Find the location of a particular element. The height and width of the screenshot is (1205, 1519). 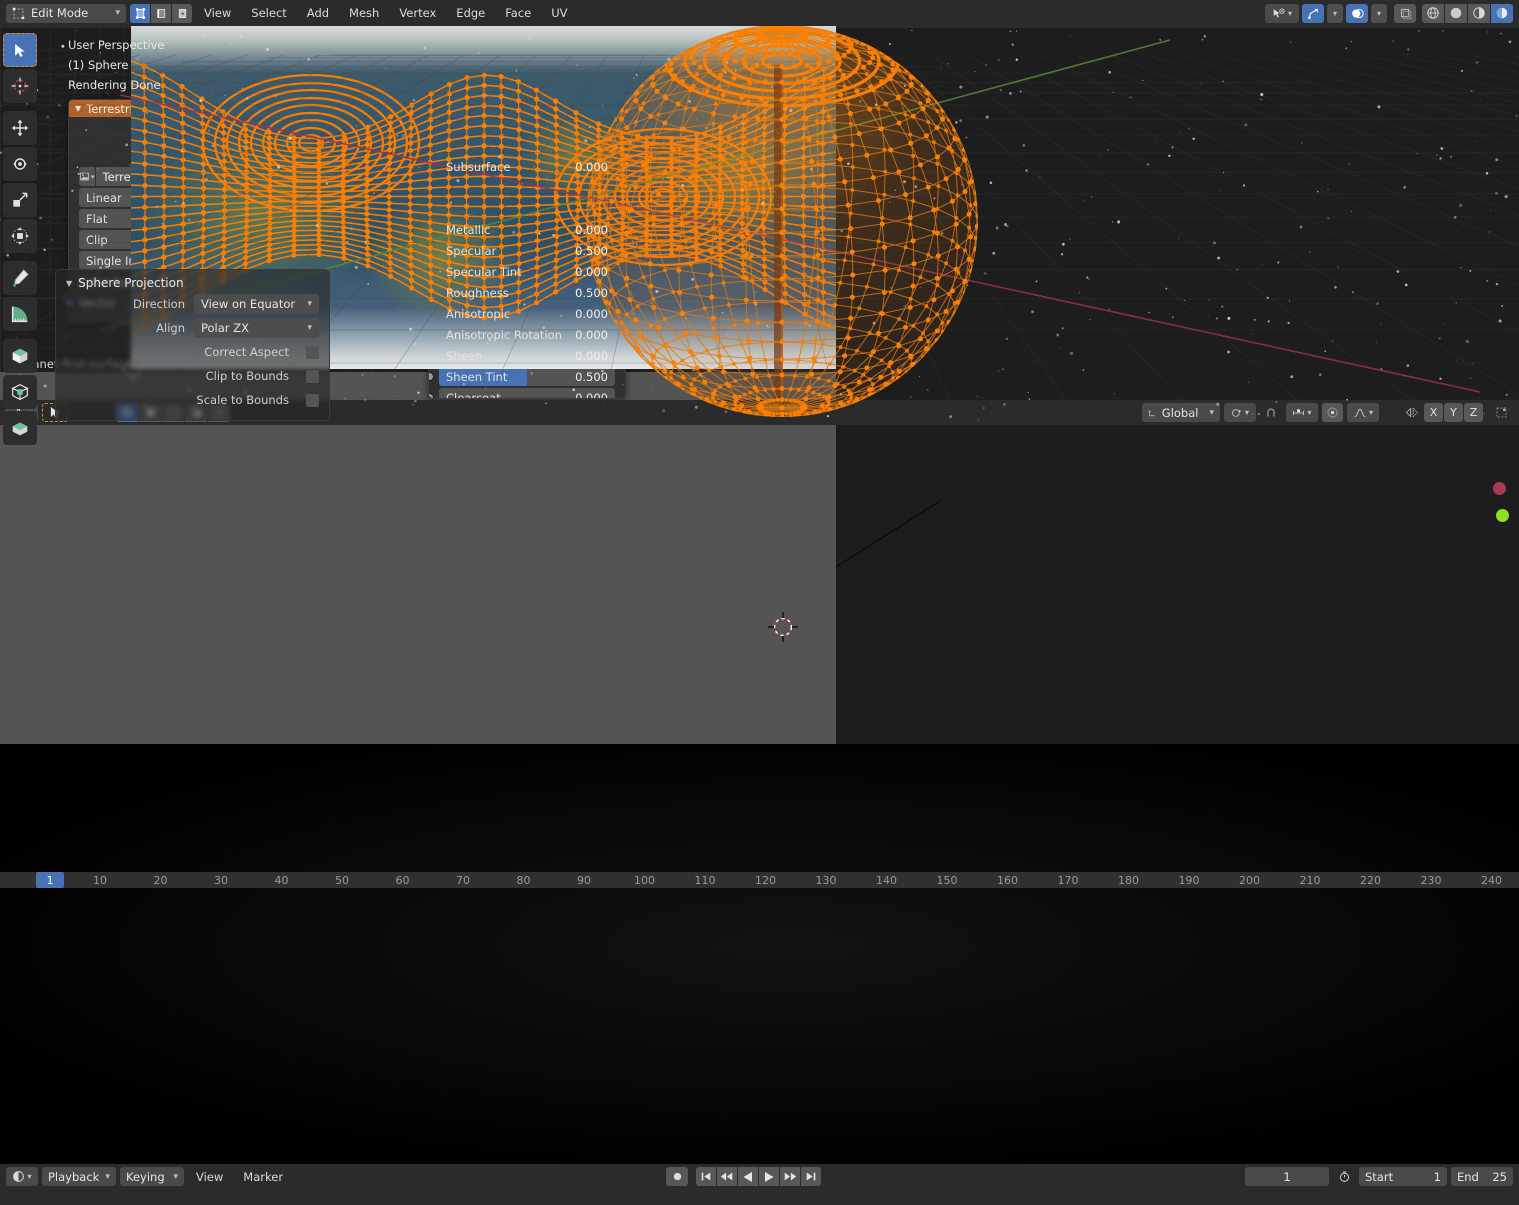

bsdf-prop-label: Subsurface is located at coordinates (478, 166).